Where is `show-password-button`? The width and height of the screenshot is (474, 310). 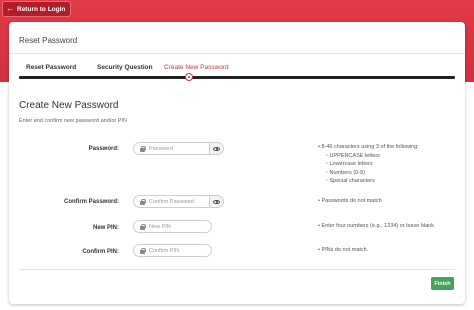 show-password-button is located at coordinates (217, 148).